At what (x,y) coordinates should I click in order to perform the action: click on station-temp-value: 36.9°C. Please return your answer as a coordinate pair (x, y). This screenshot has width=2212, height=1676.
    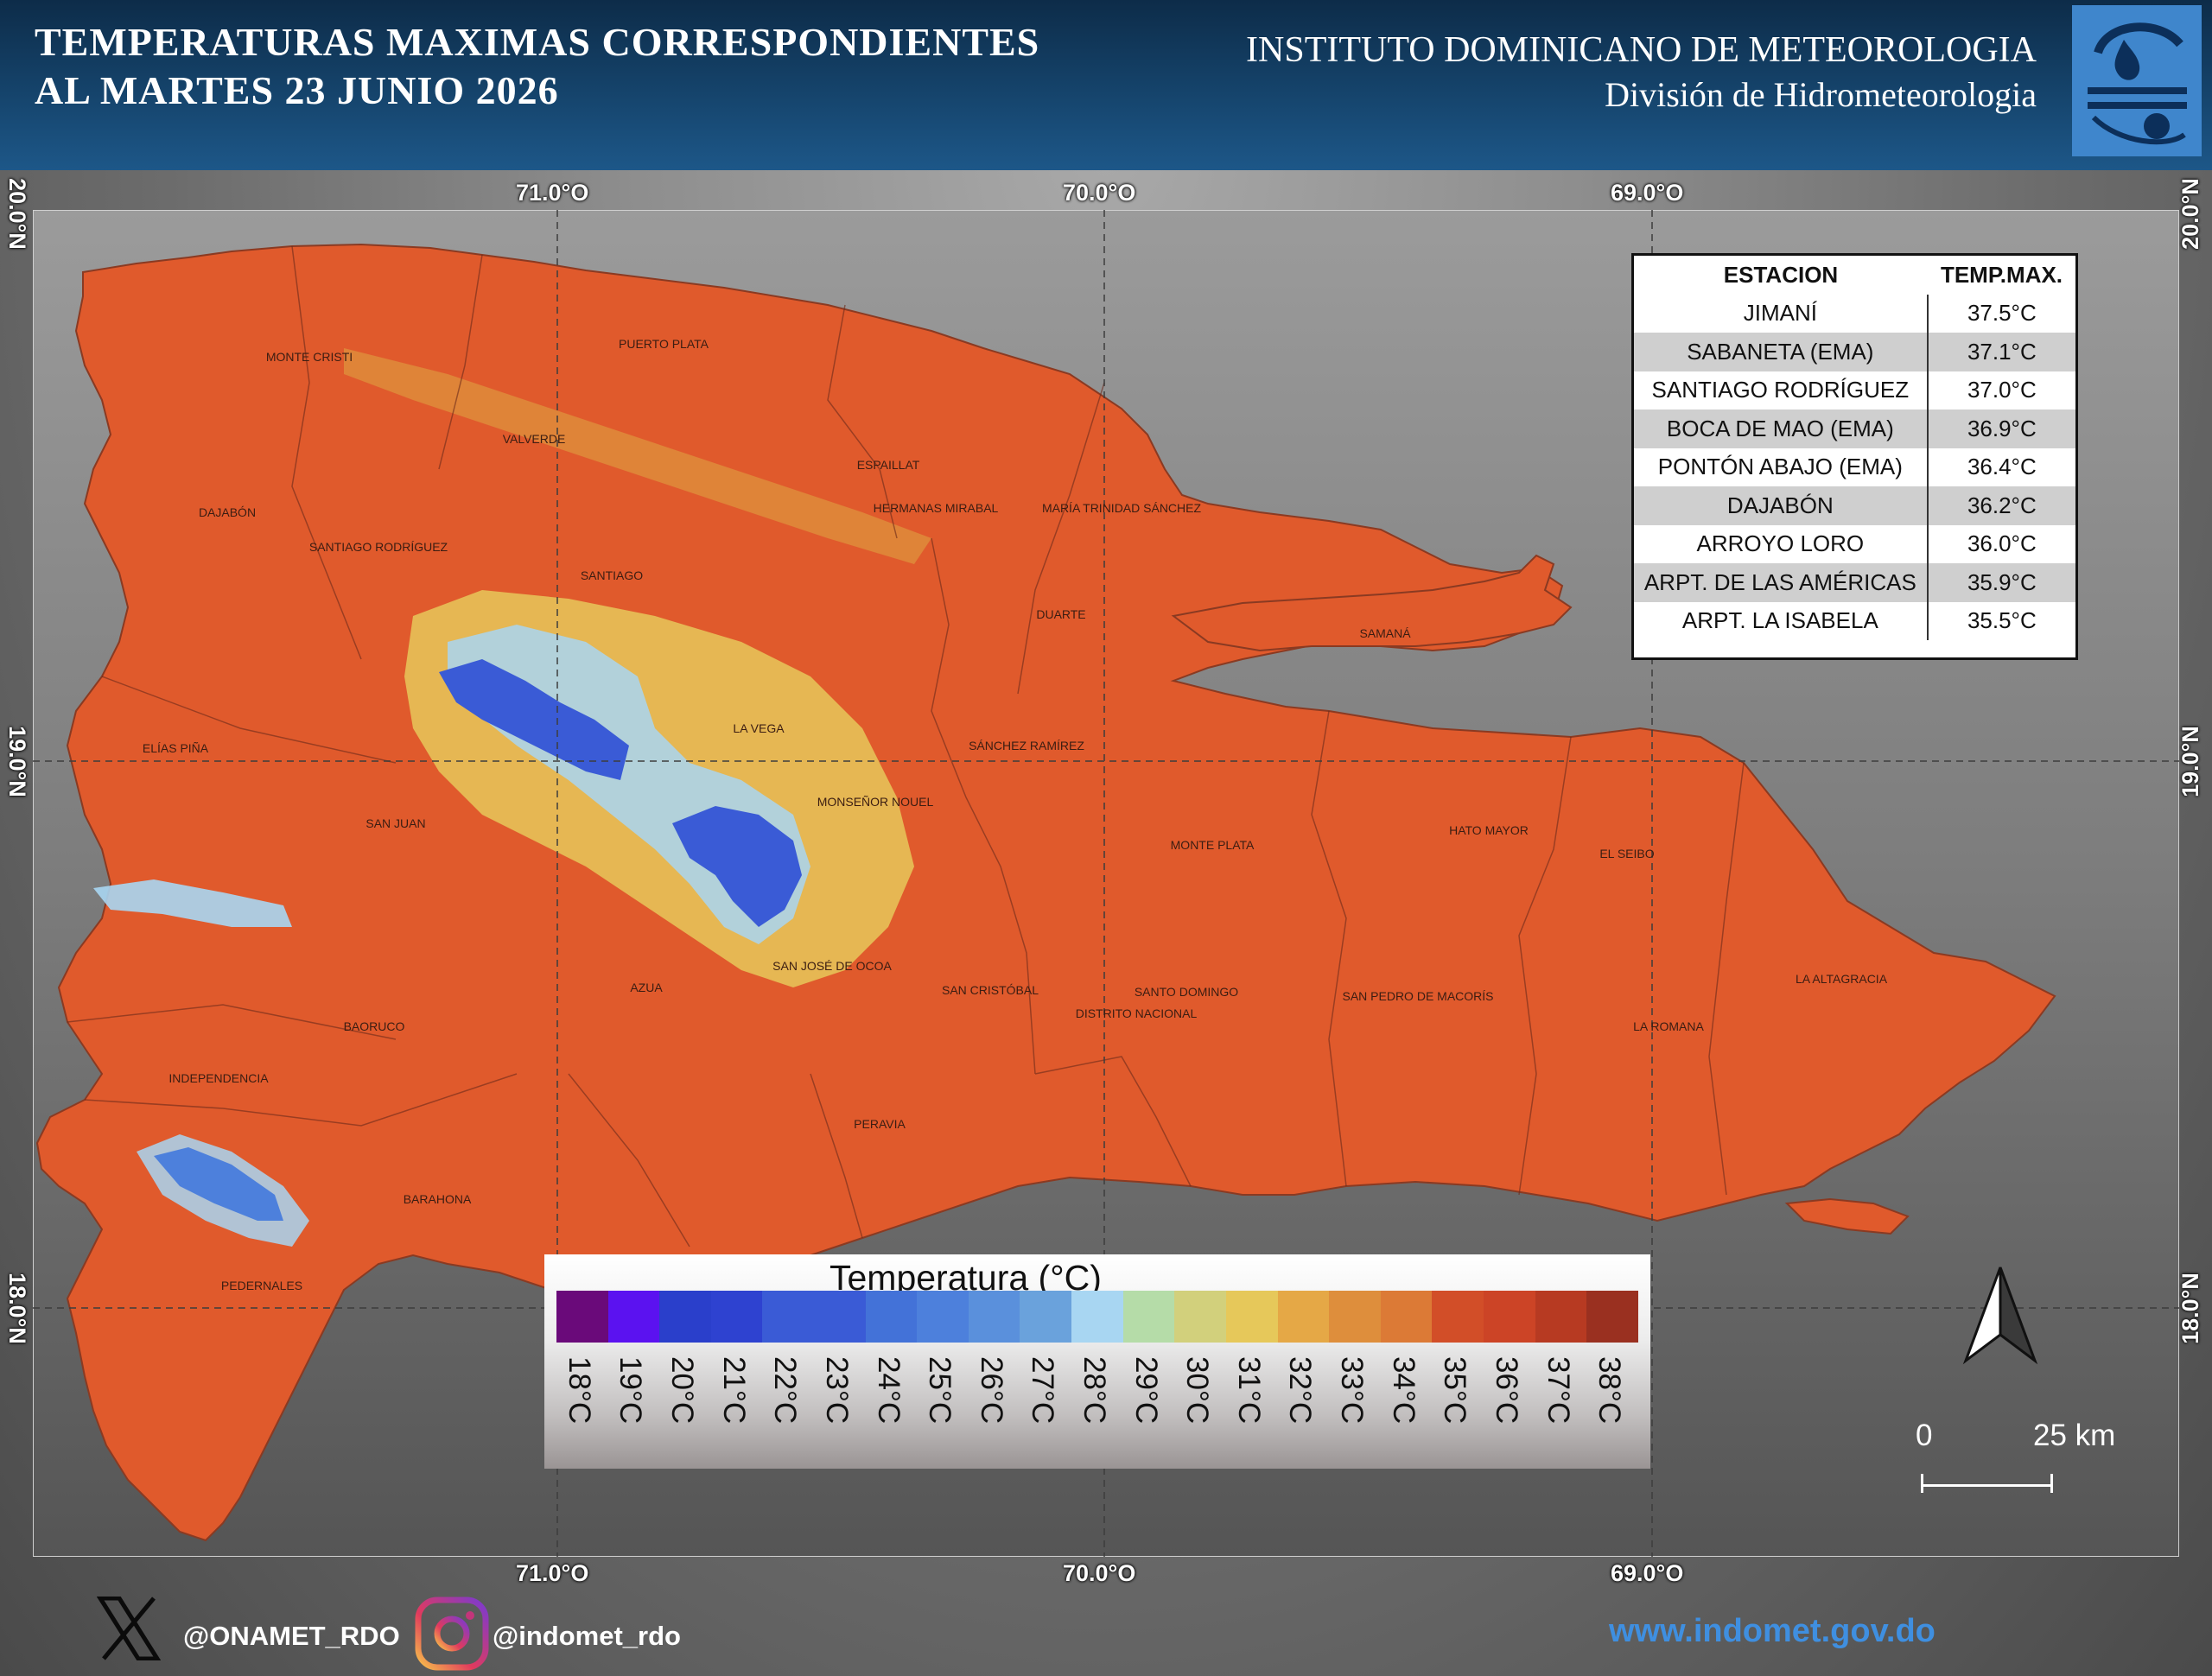
    Looking at the image, I should click on (2000, 428).